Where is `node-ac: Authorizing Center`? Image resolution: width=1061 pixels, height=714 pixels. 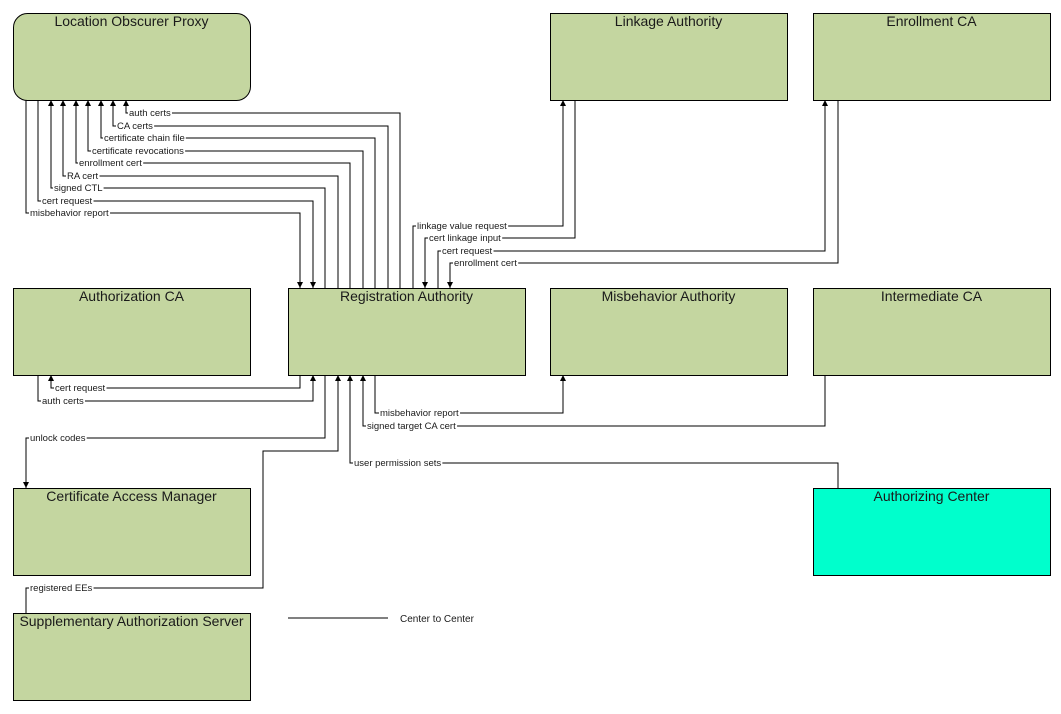
node-ac: Authorizing Center is located at coordinates (932, 532).